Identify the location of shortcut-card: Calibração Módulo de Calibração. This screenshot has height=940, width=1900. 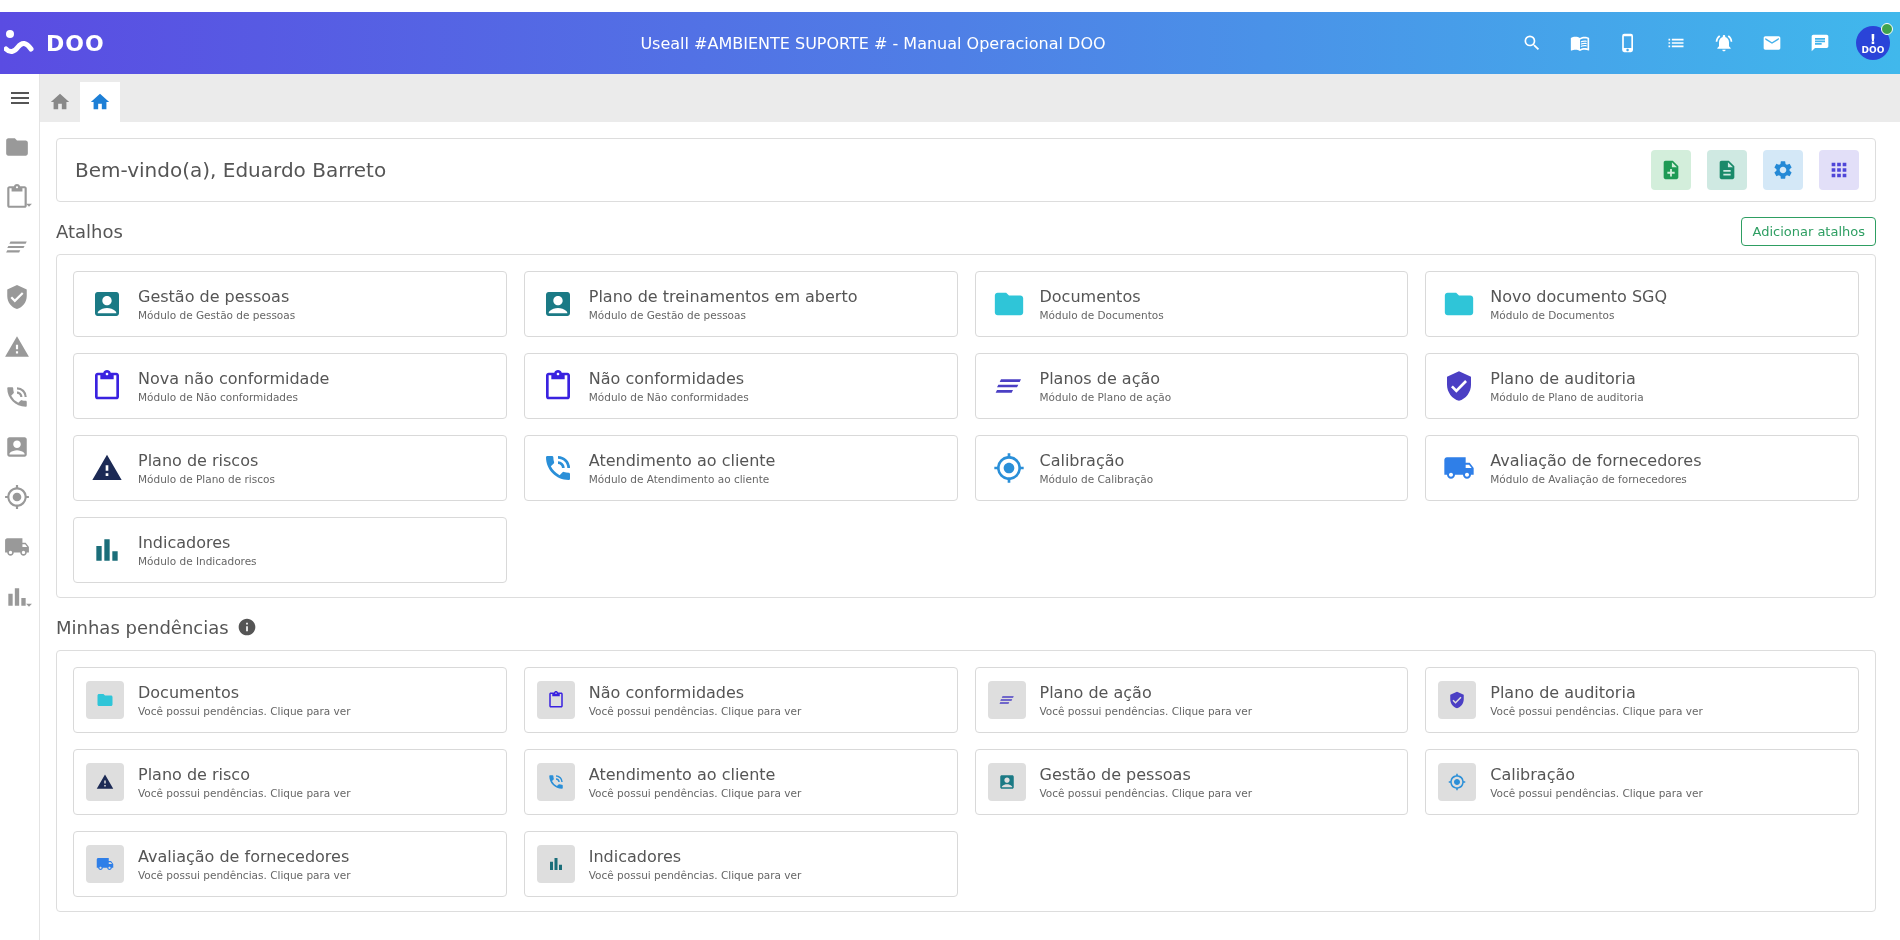
(1191, 468).